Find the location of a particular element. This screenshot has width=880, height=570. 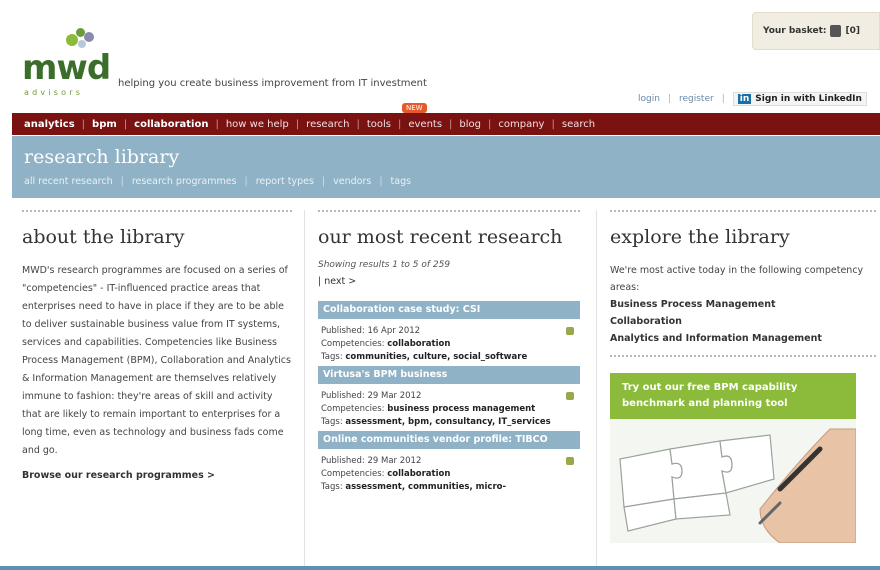

nav-item-events: events is located at coordinates (425, 124).